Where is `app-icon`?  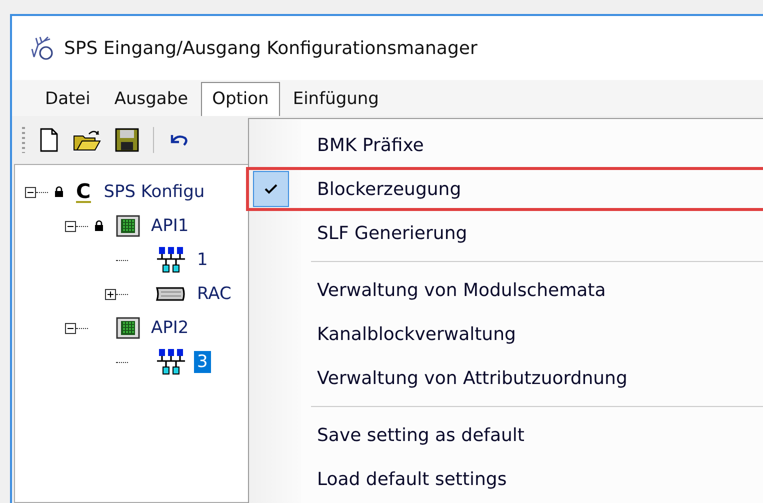
app-icon is located at coordinates (43, 48).